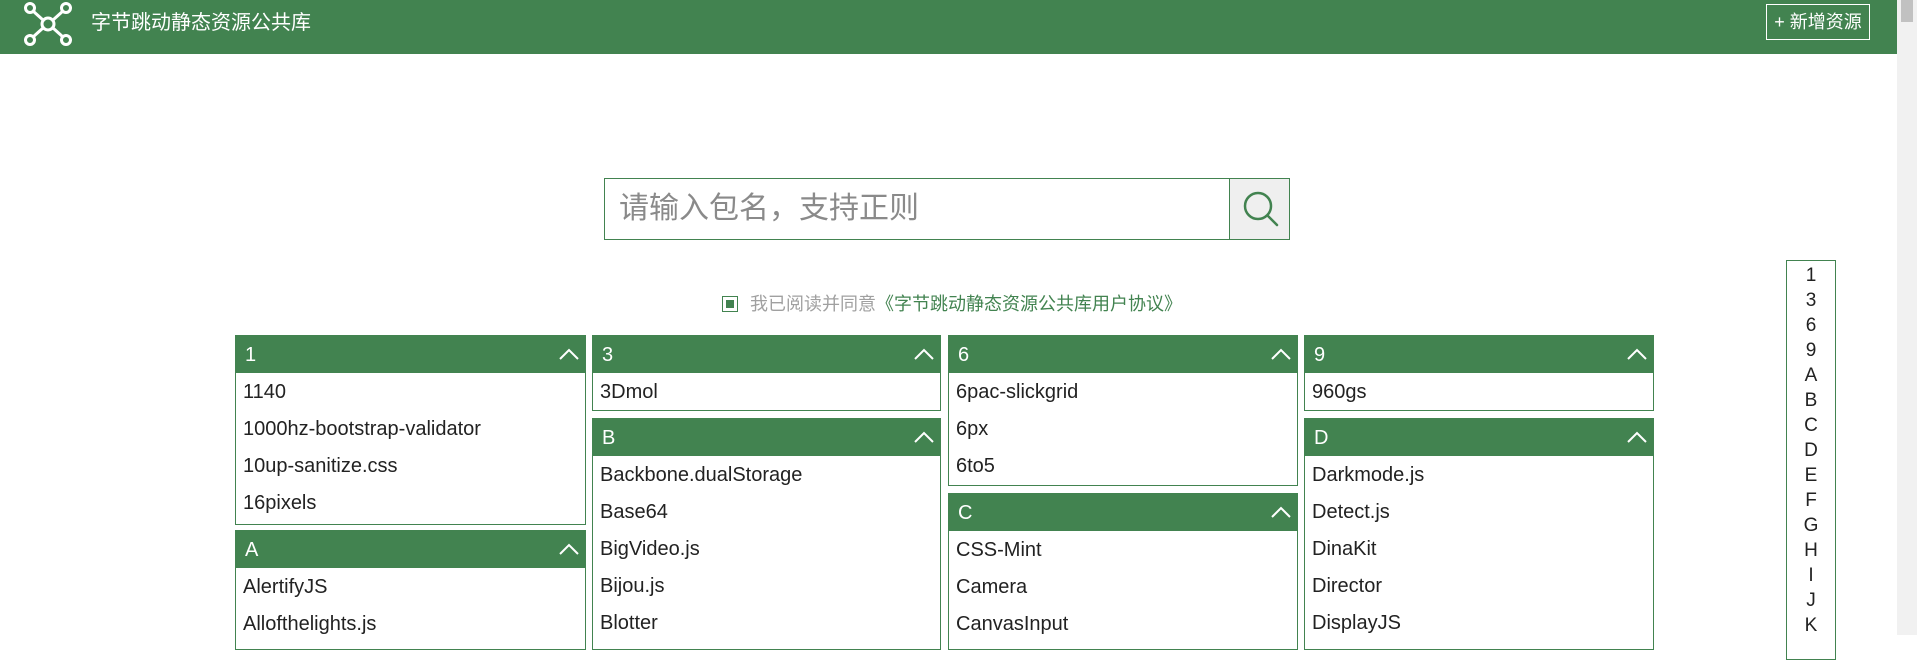  I want to click on package-item: DisplayJS, so click(1479, 623).